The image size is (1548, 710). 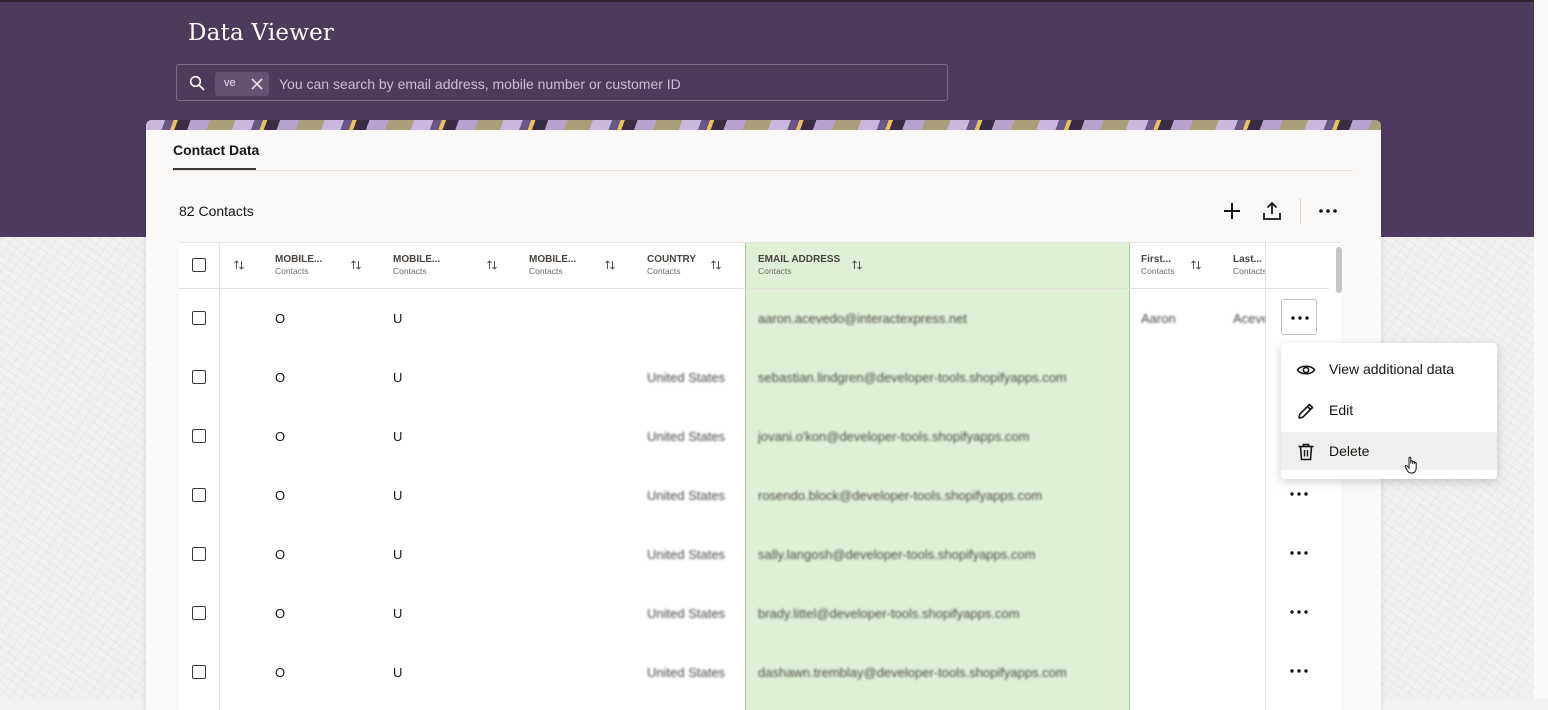 I want to click on column-header-first-name: First... Contacts, so click(x=1158, y=265).